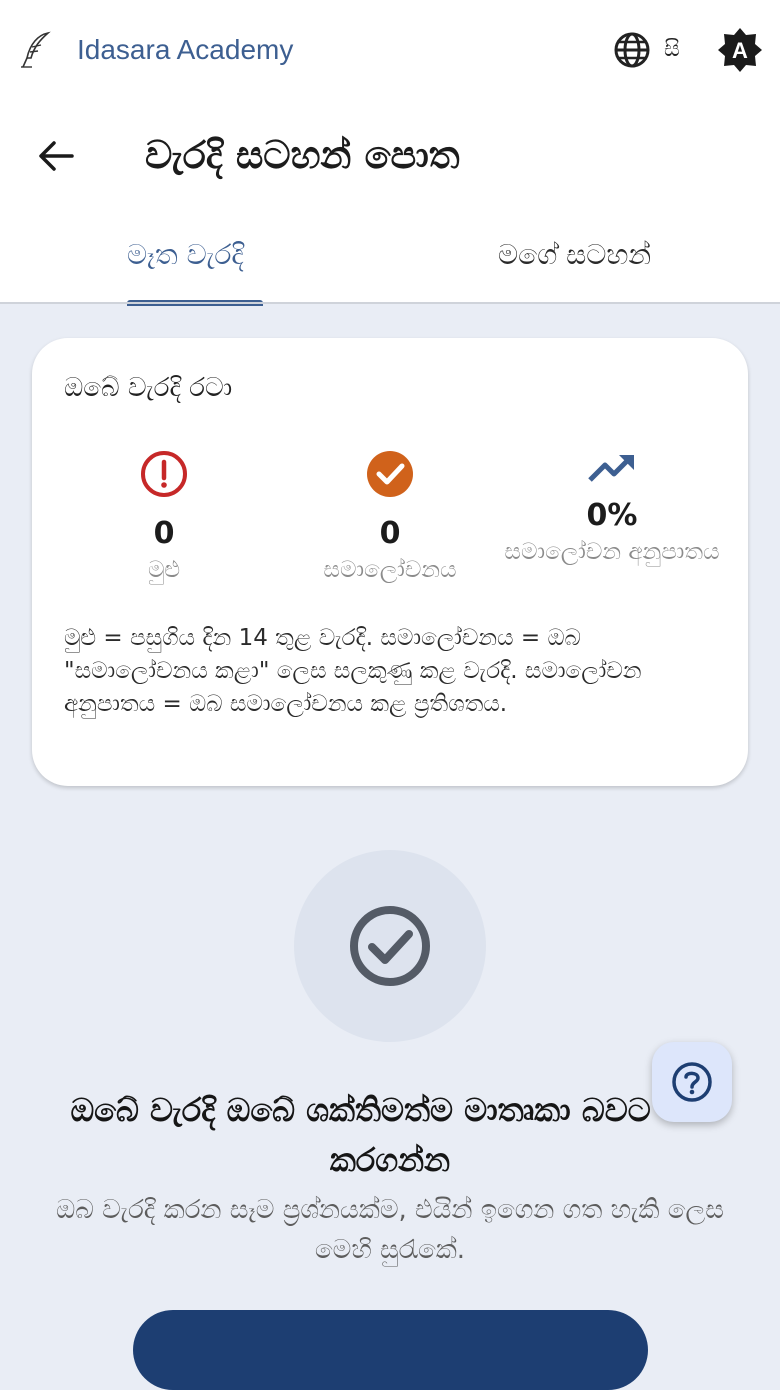  What do you see at coordinates (185, 255) in the screenshot?
I see `tab-recent-mistakes: මෑත වැරදි` at bounding box center [185, 255].